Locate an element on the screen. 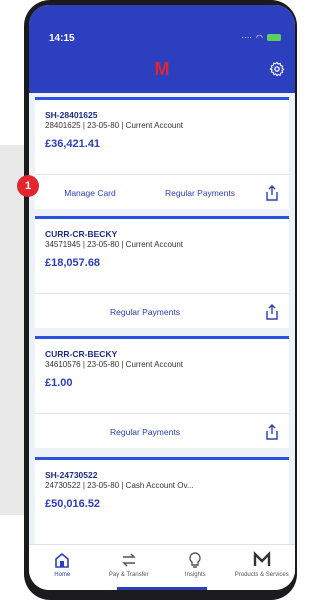 The width and height of the screenshot is (320, 600). nav-item-home: Home is located at coordinates (62, 567).